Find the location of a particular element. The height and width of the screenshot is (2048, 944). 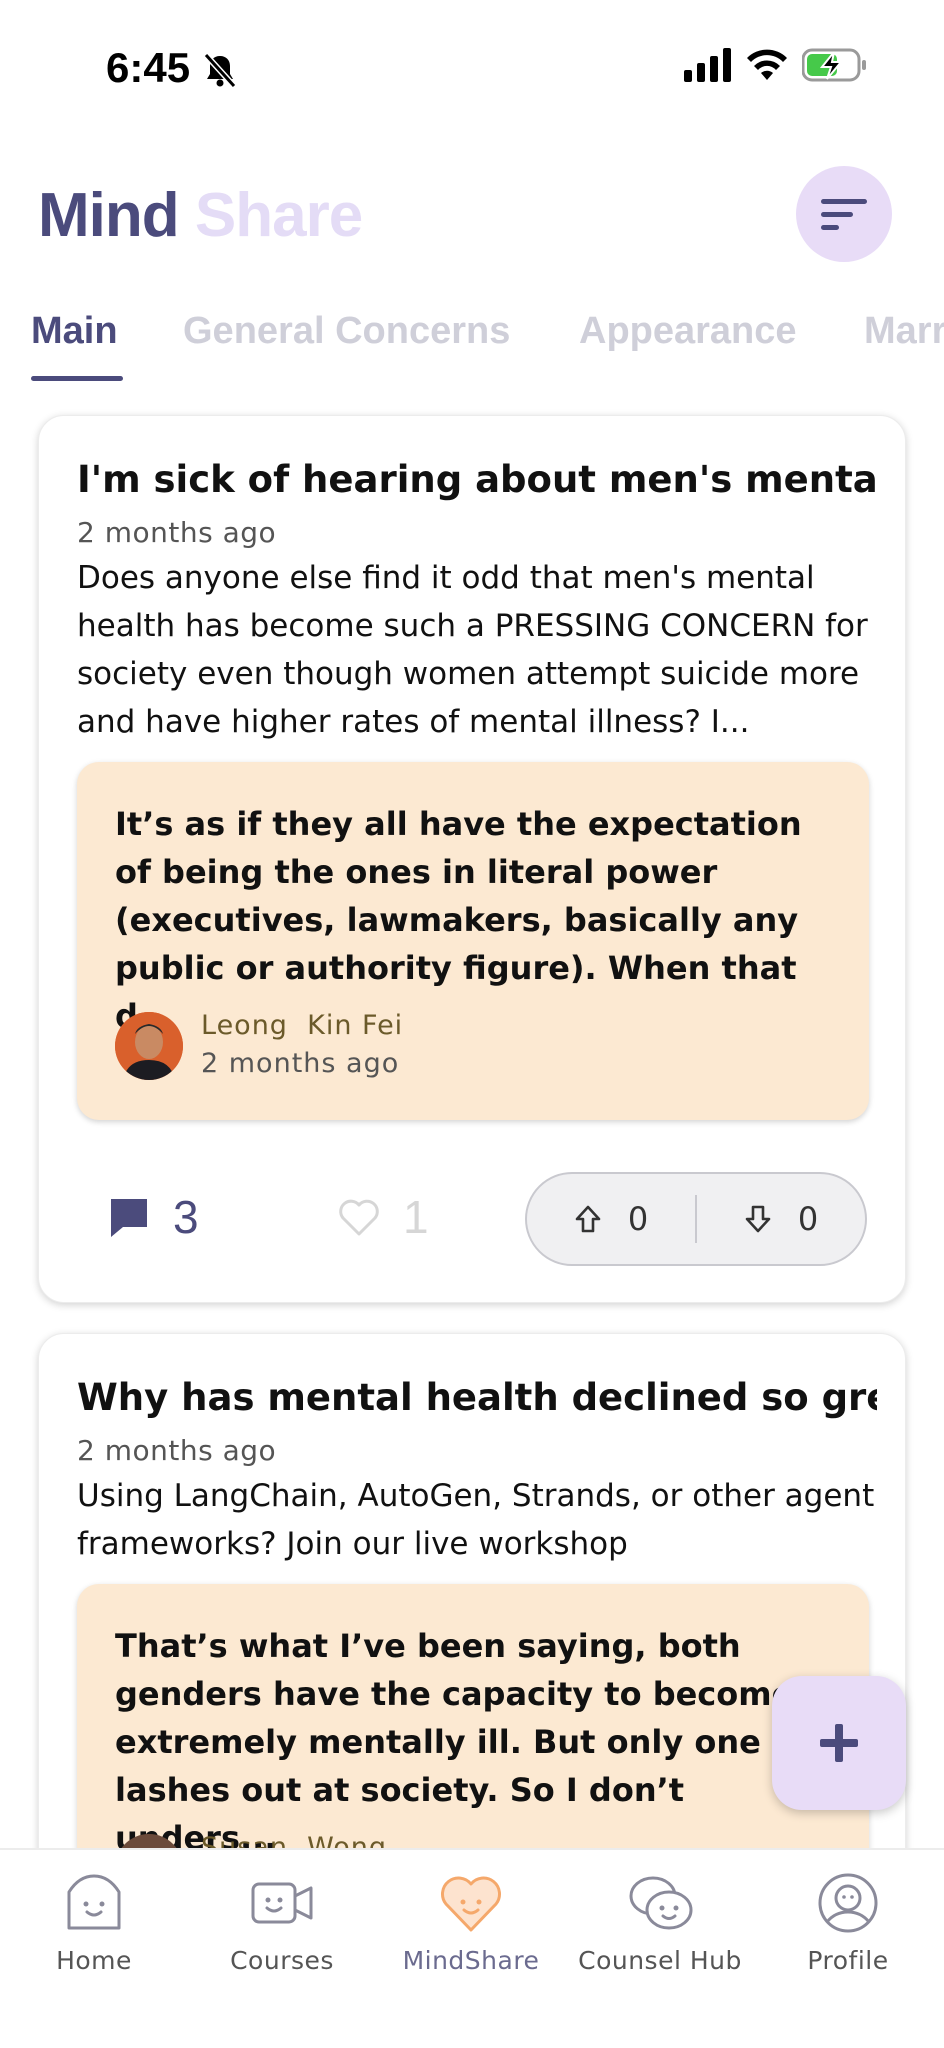

nav-label: Counsel Hub is located at coordinates (660, 1960).